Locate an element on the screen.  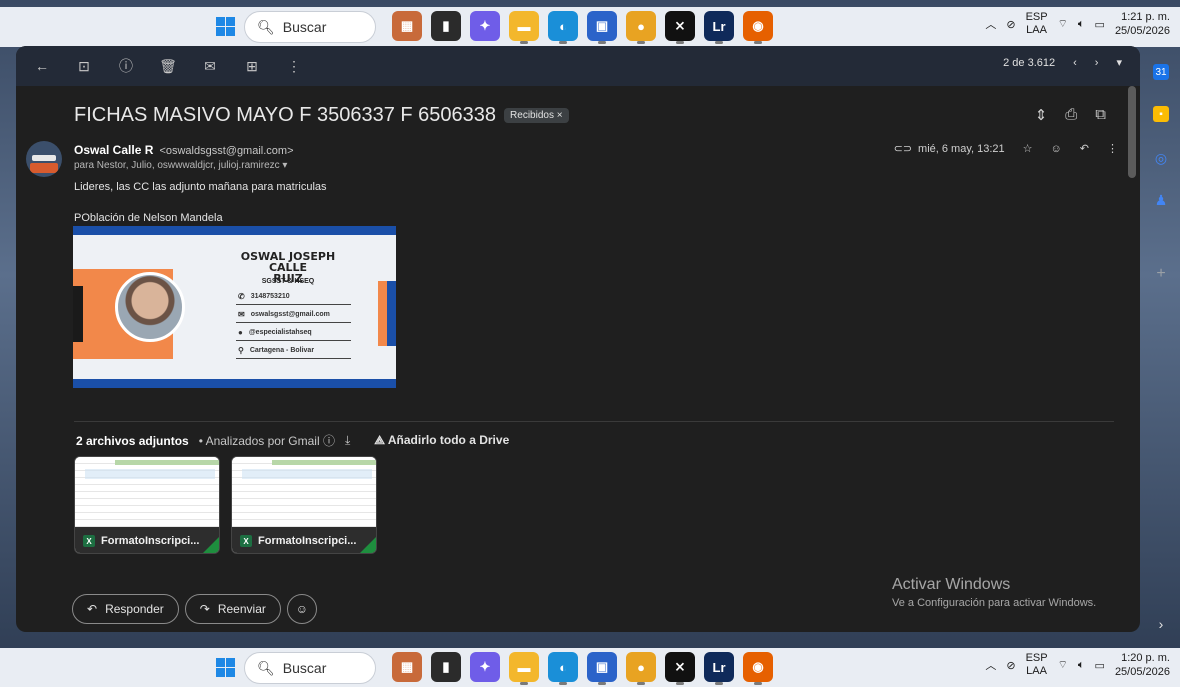
dropdown-arrow-icon: ▾ is located at coordinates (1119, 62).